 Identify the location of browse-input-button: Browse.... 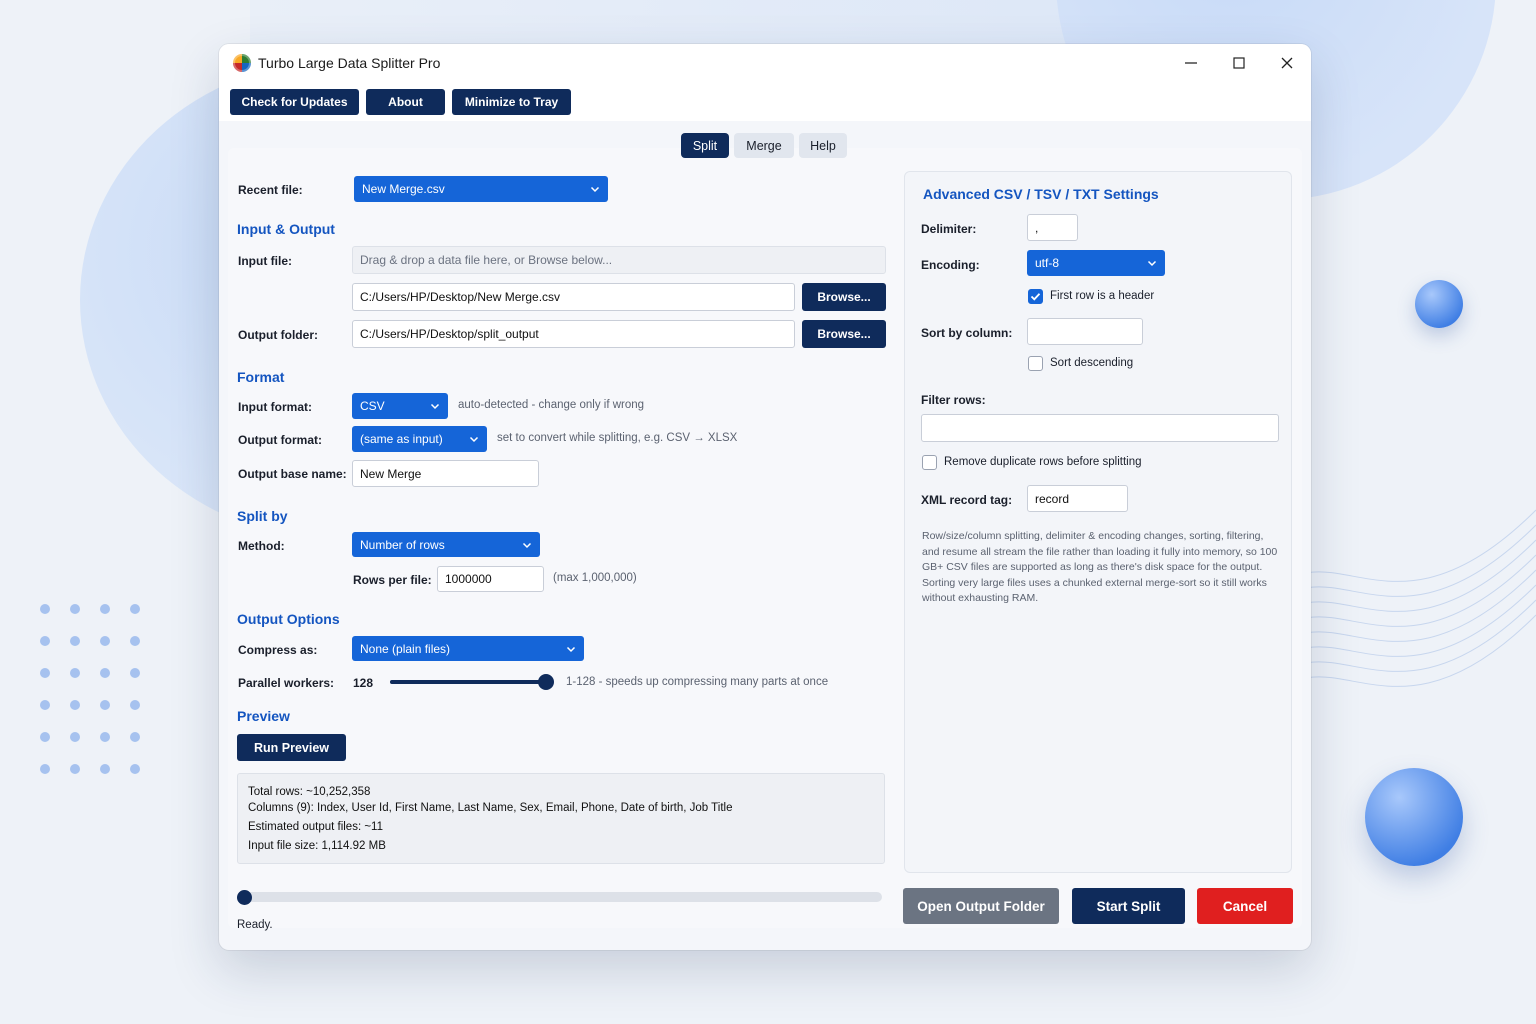
(844, 297).